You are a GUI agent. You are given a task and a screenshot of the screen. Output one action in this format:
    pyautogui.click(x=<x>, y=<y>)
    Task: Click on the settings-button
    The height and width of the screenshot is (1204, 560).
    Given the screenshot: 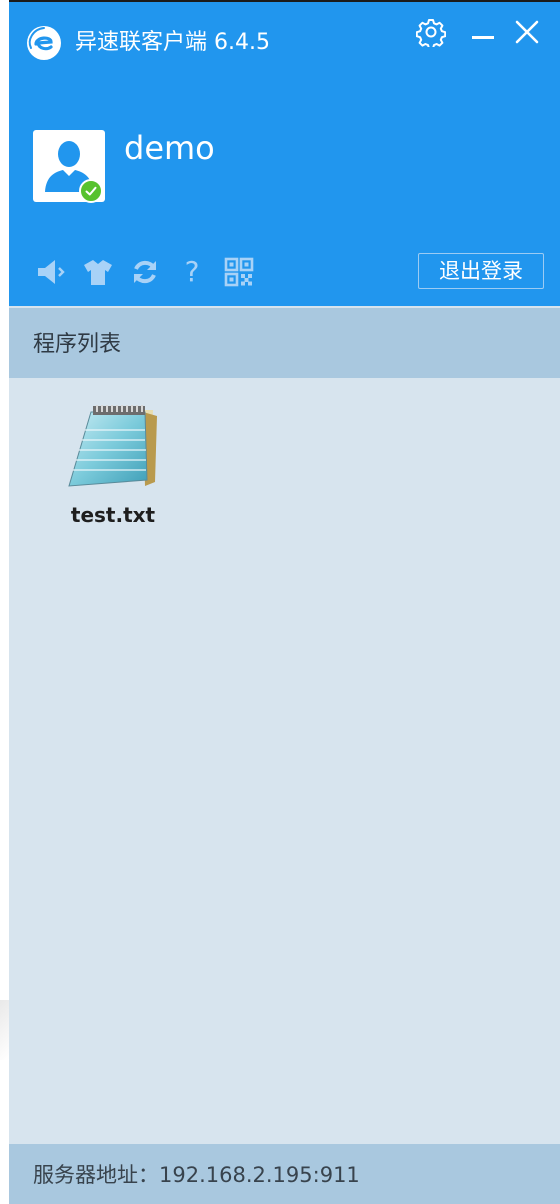 What is the action you would take?
    pyautogui.click(x=431, y=32)
    